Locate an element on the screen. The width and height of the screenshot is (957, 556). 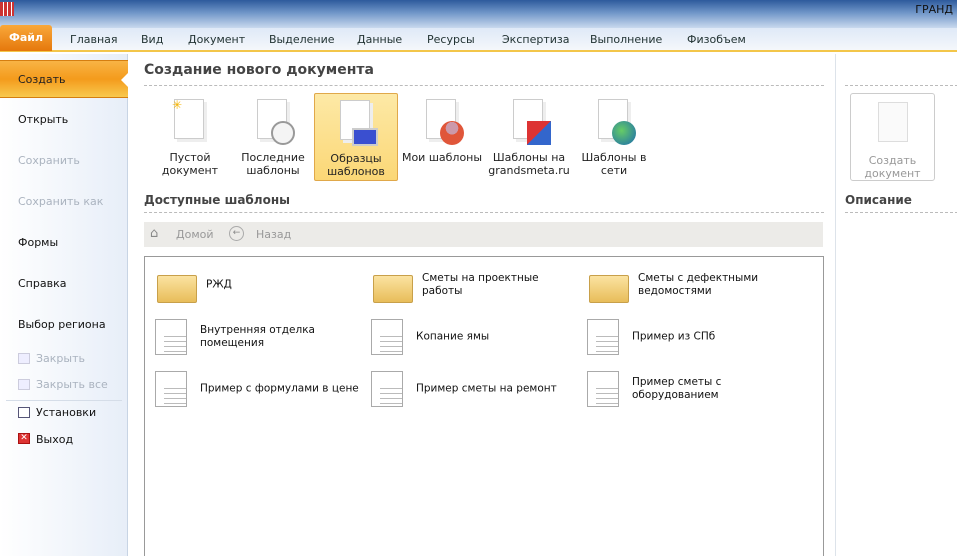
sidebar-item-save-as: Сохранить как is located at coordinates (60, 201).